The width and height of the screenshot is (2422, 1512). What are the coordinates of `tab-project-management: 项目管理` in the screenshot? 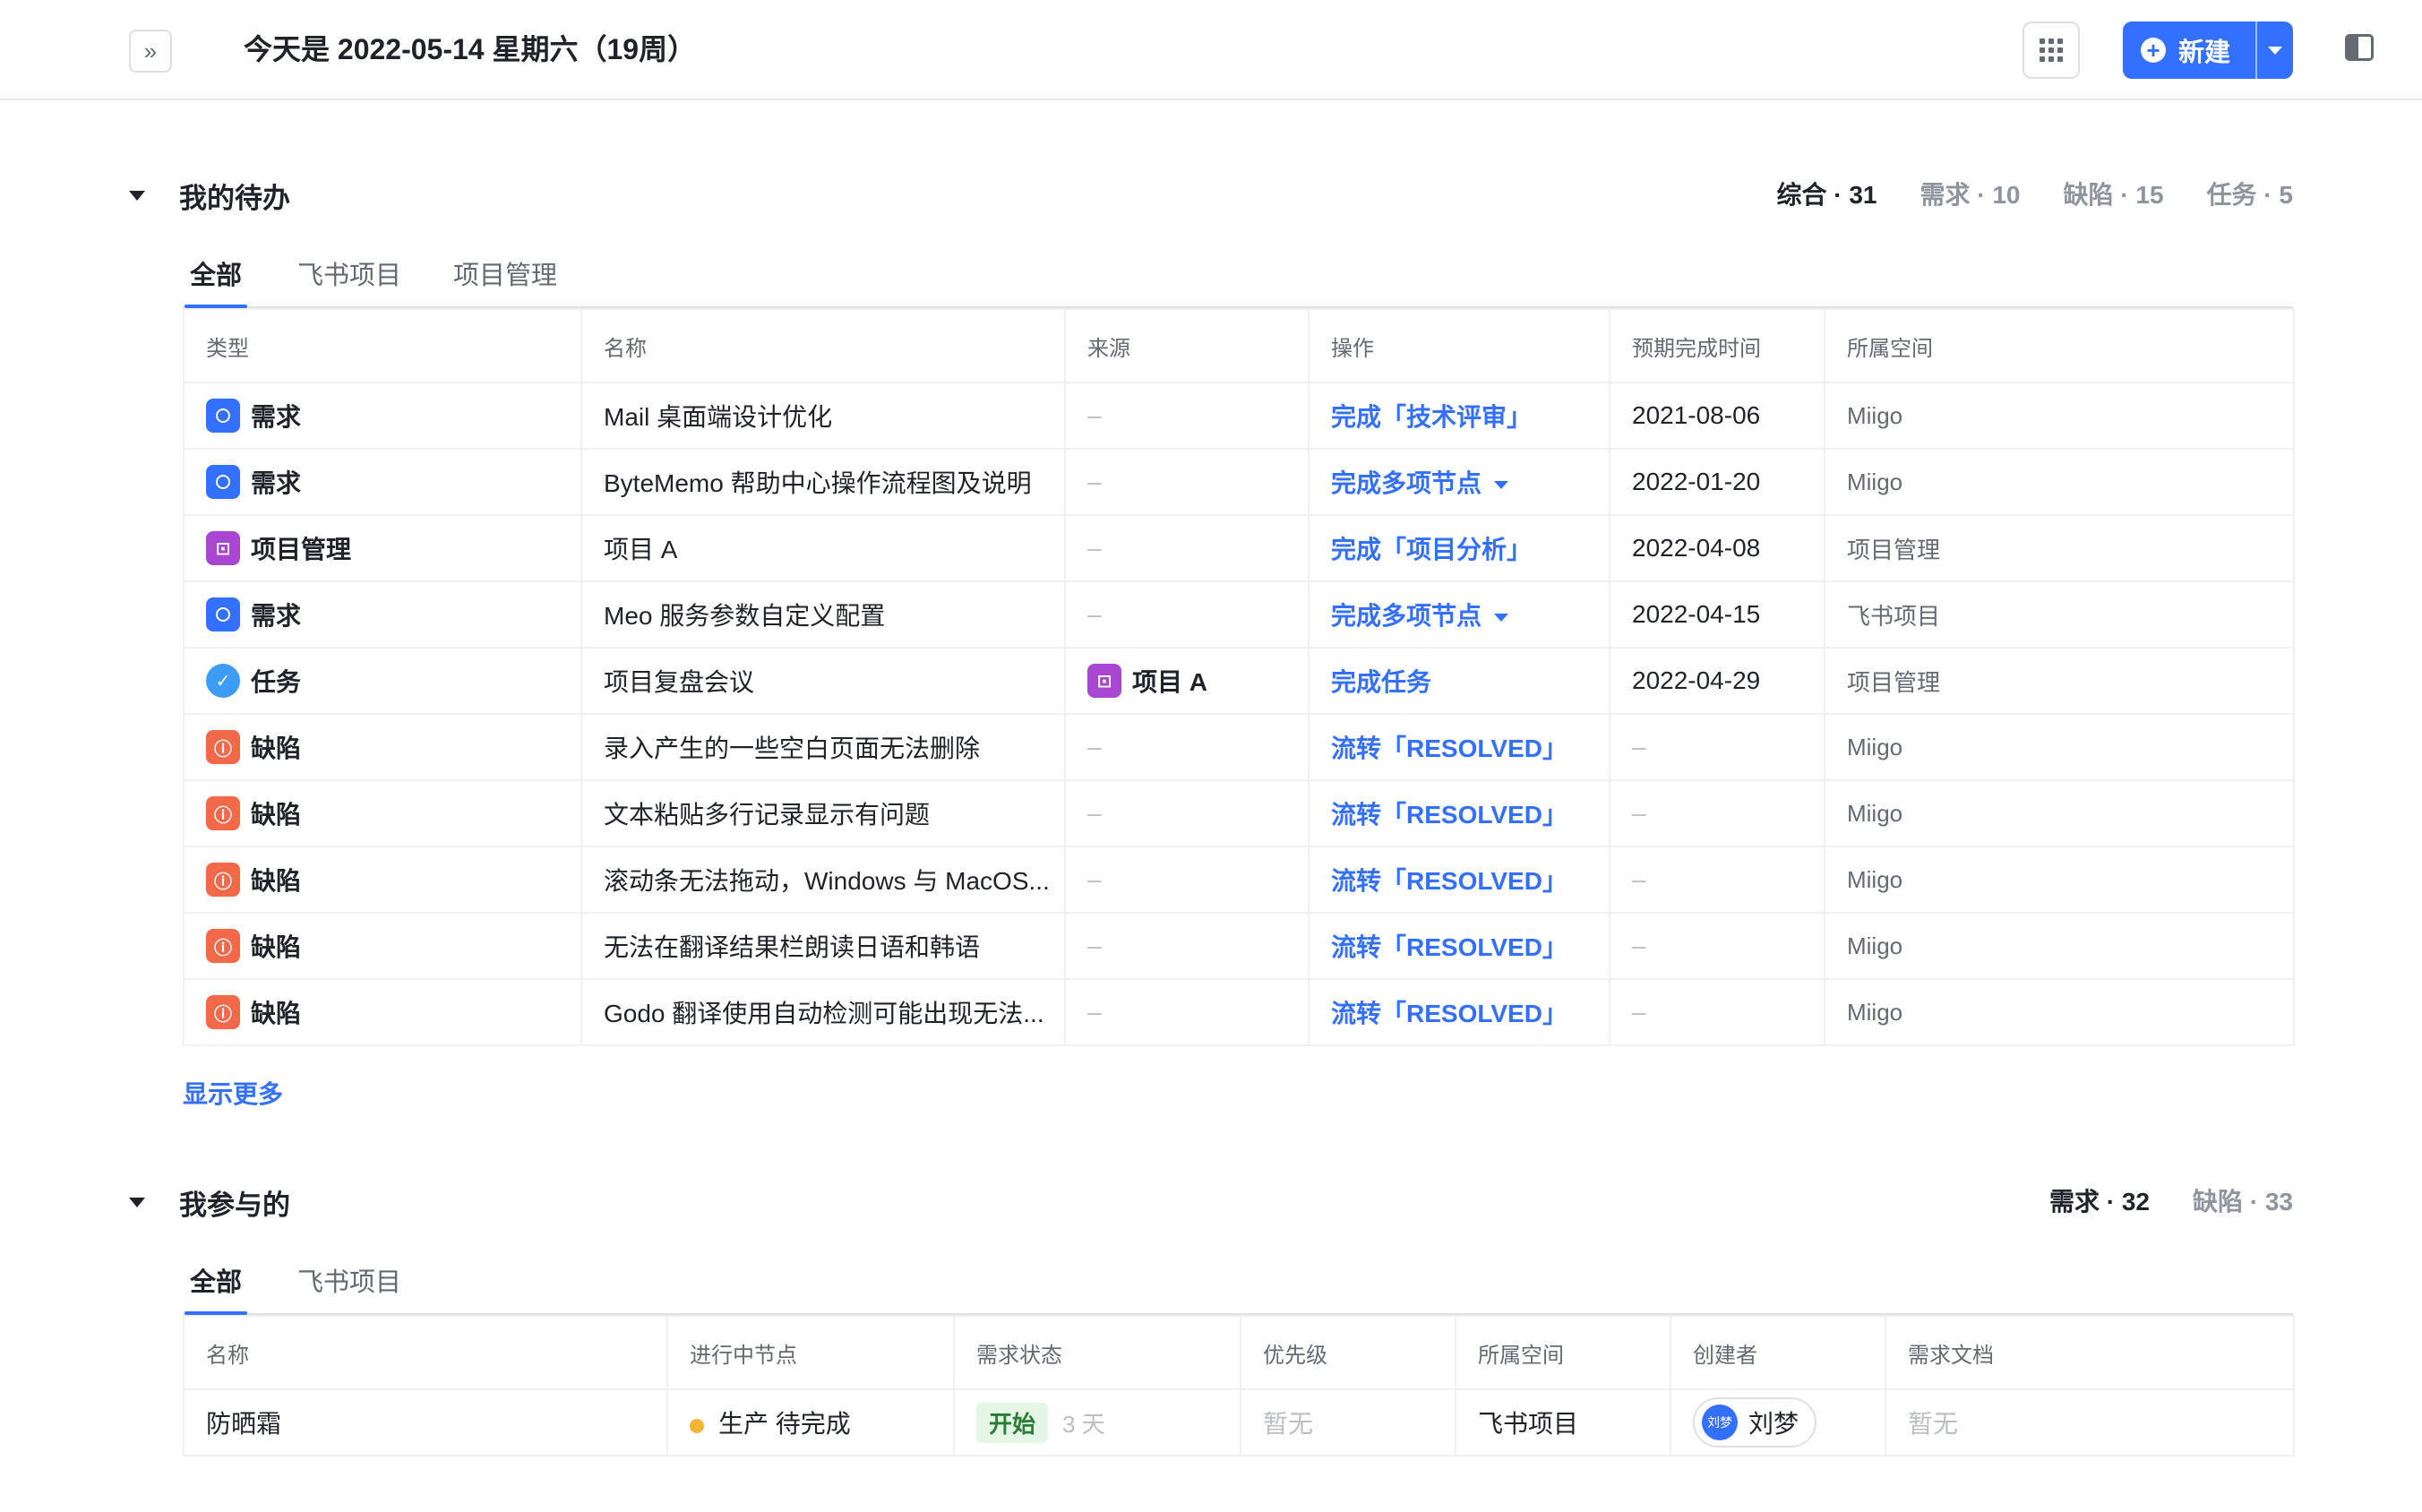 It's located at (505, 280).